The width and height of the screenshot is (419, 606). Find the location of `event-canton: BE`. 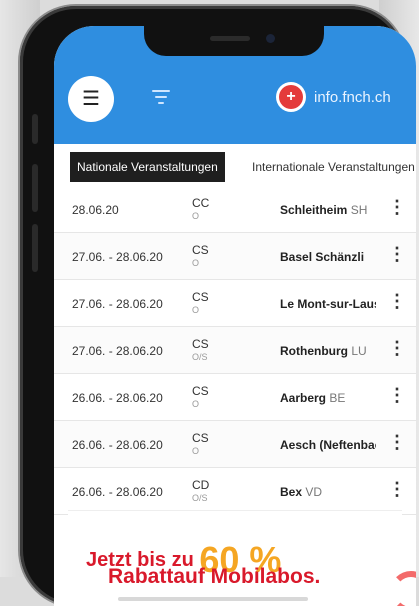

event-canton: BE is located at coordinates (337, 398).